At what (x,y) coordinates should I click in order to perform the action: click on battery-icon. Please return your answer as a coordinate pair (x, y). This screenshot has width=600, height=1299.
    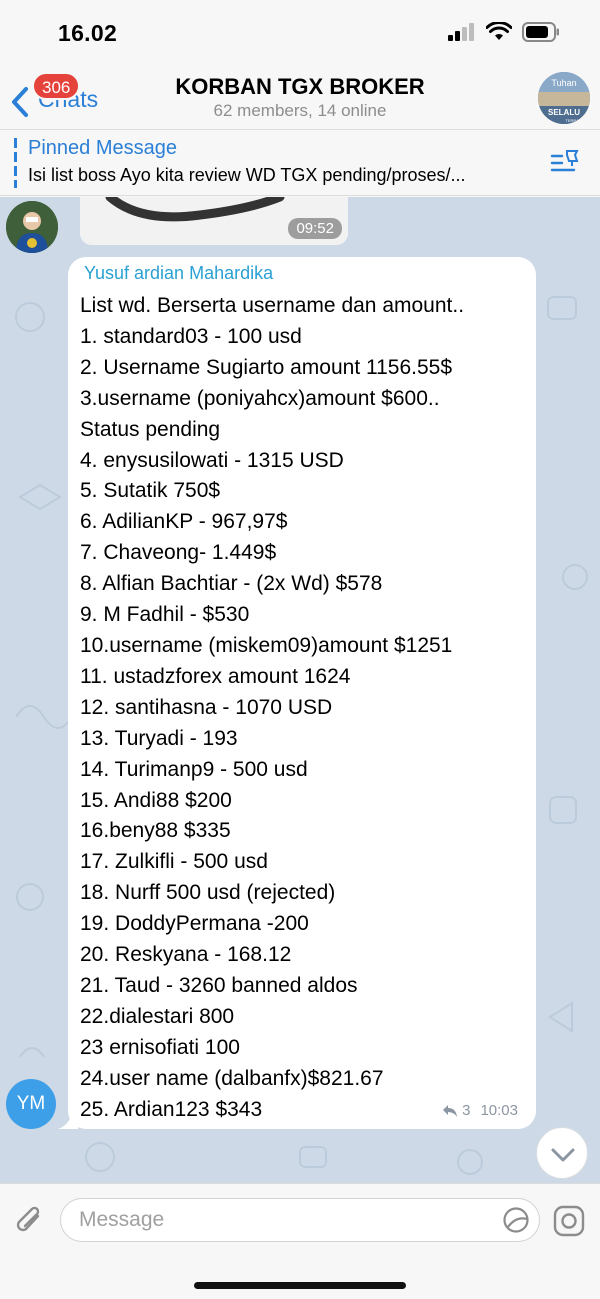
    Looking at the image, I should click on (540, 32).